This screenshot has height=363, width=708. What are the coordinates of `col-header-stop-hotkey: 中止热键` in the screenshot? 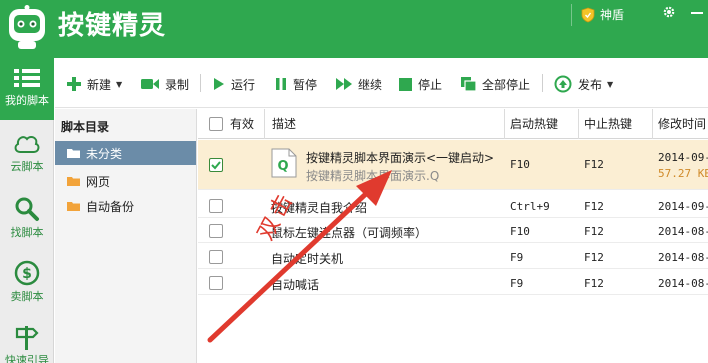 It's located at (608, 124).